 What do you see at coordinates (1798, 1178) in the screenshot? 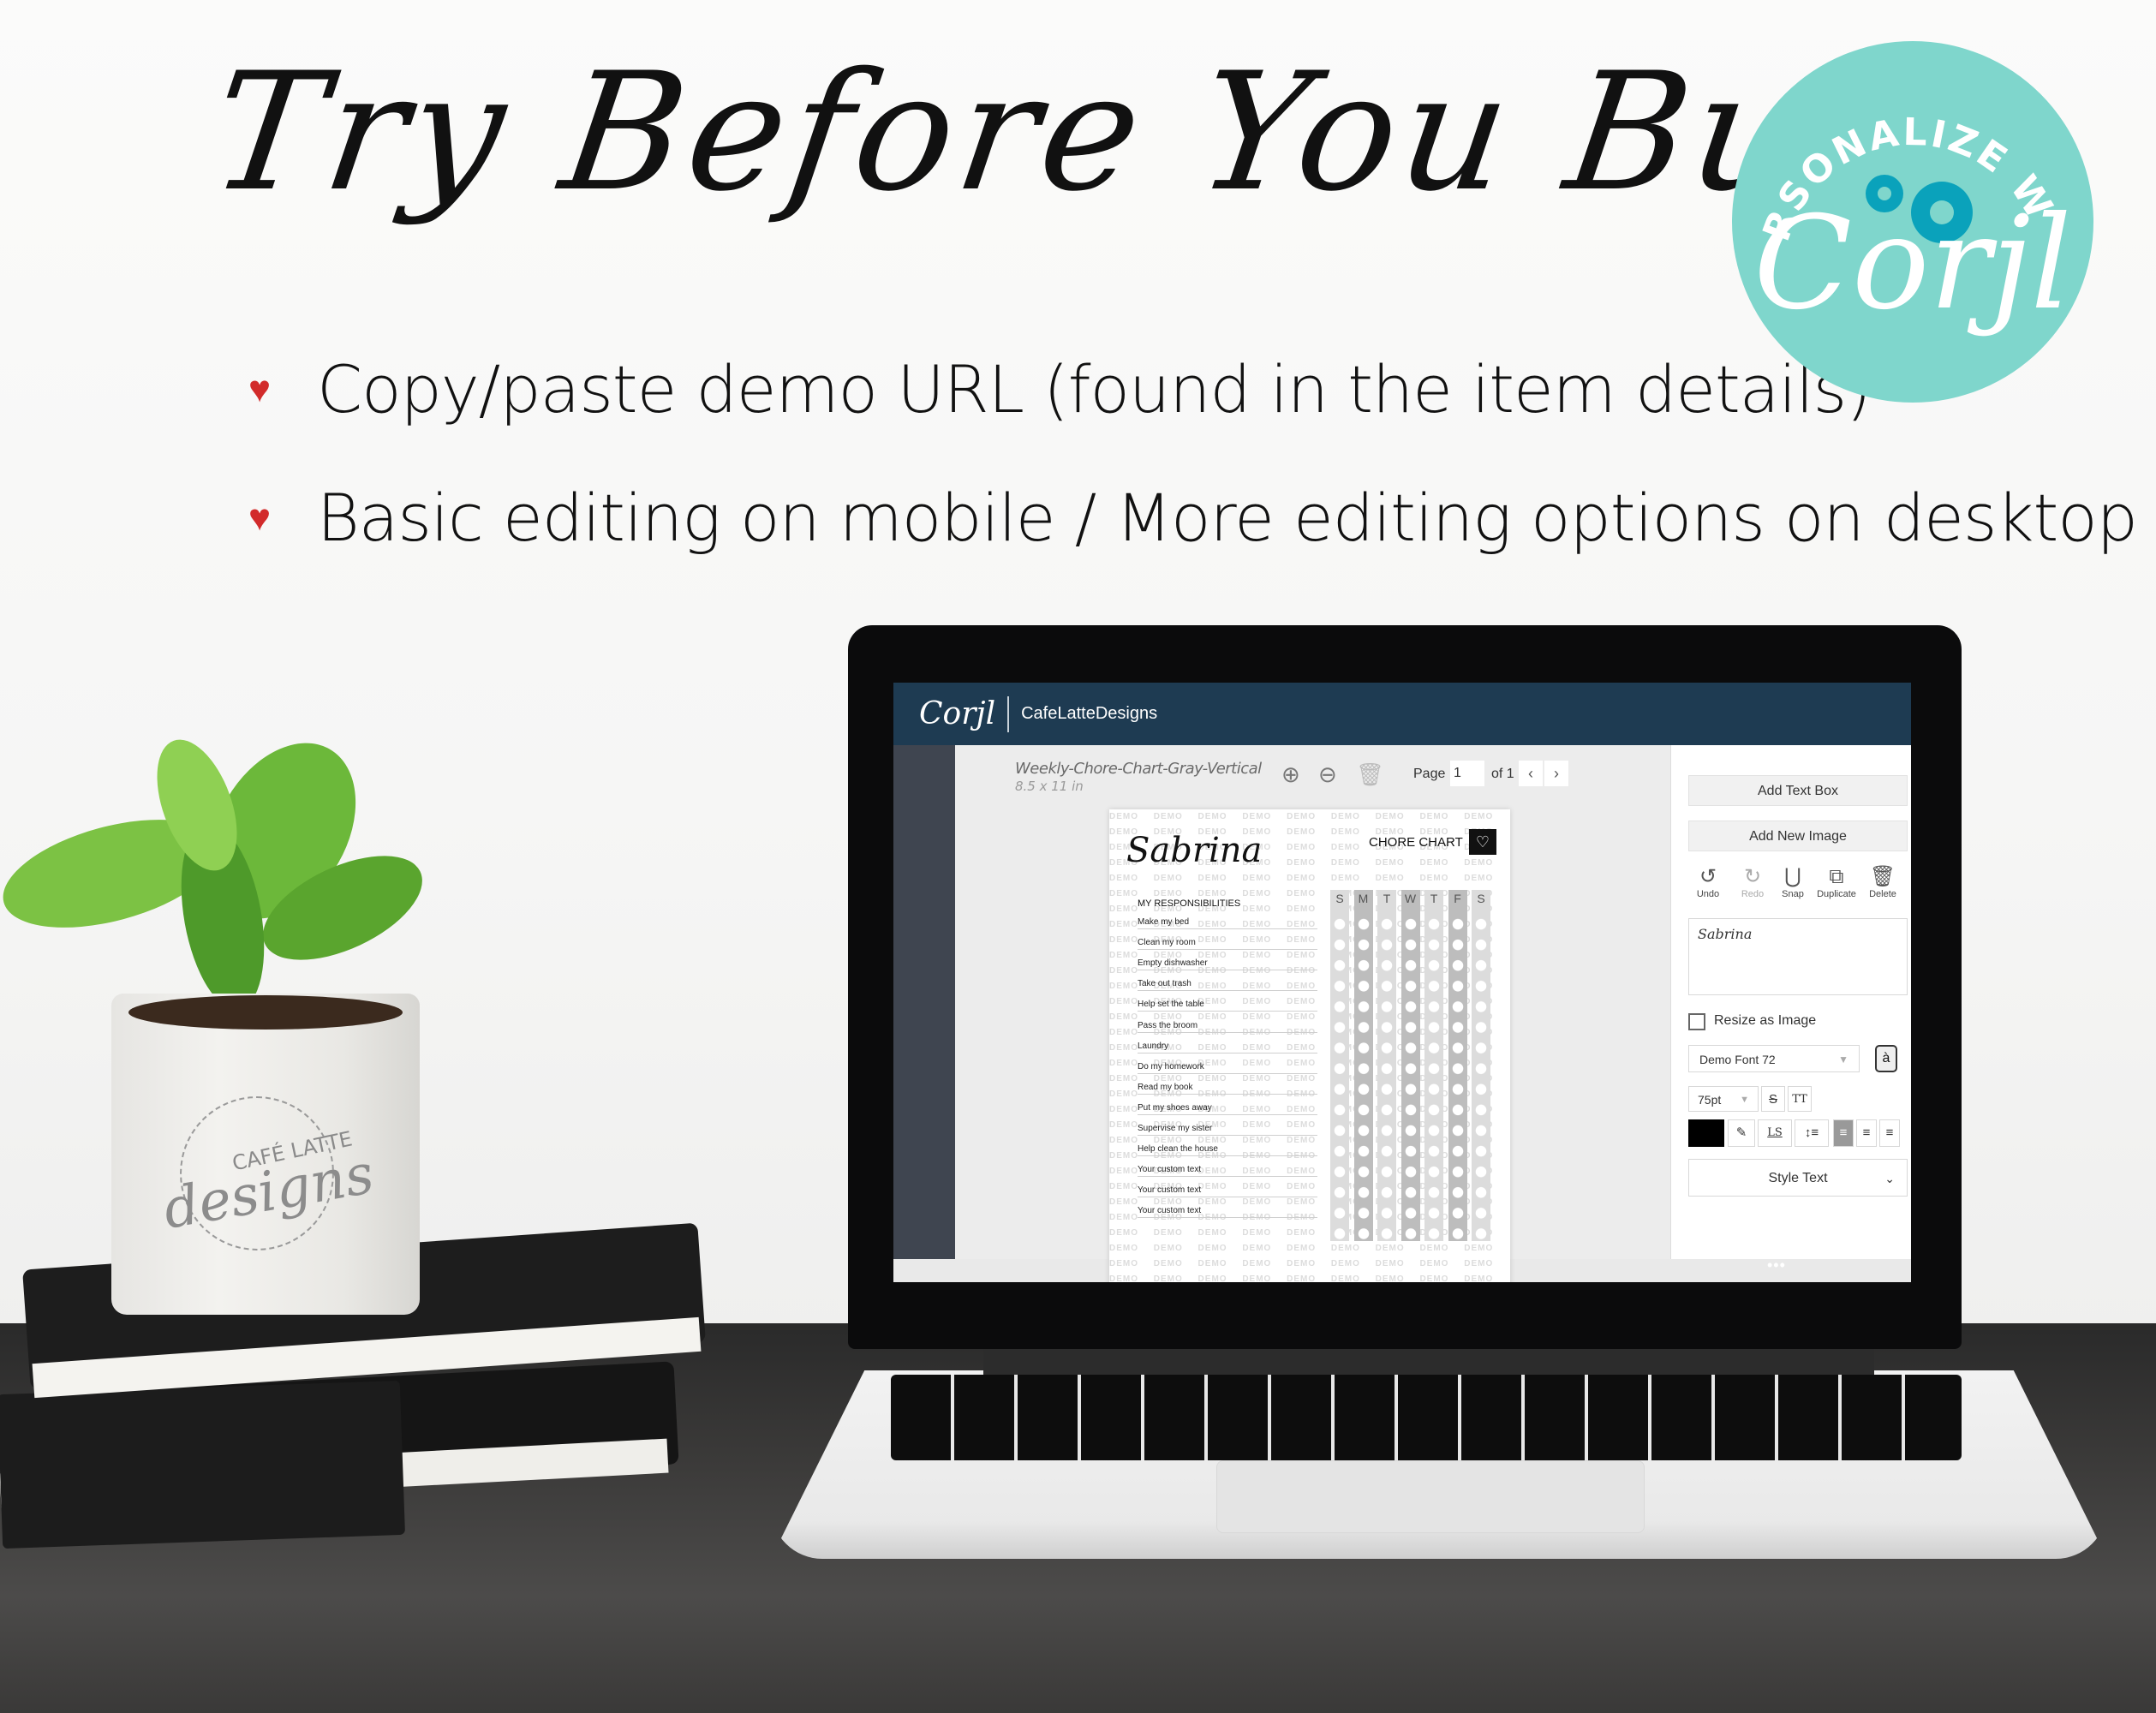
I see `style-text-dropdown: Style Text ⌄` at bounding box center [1798, 1178].